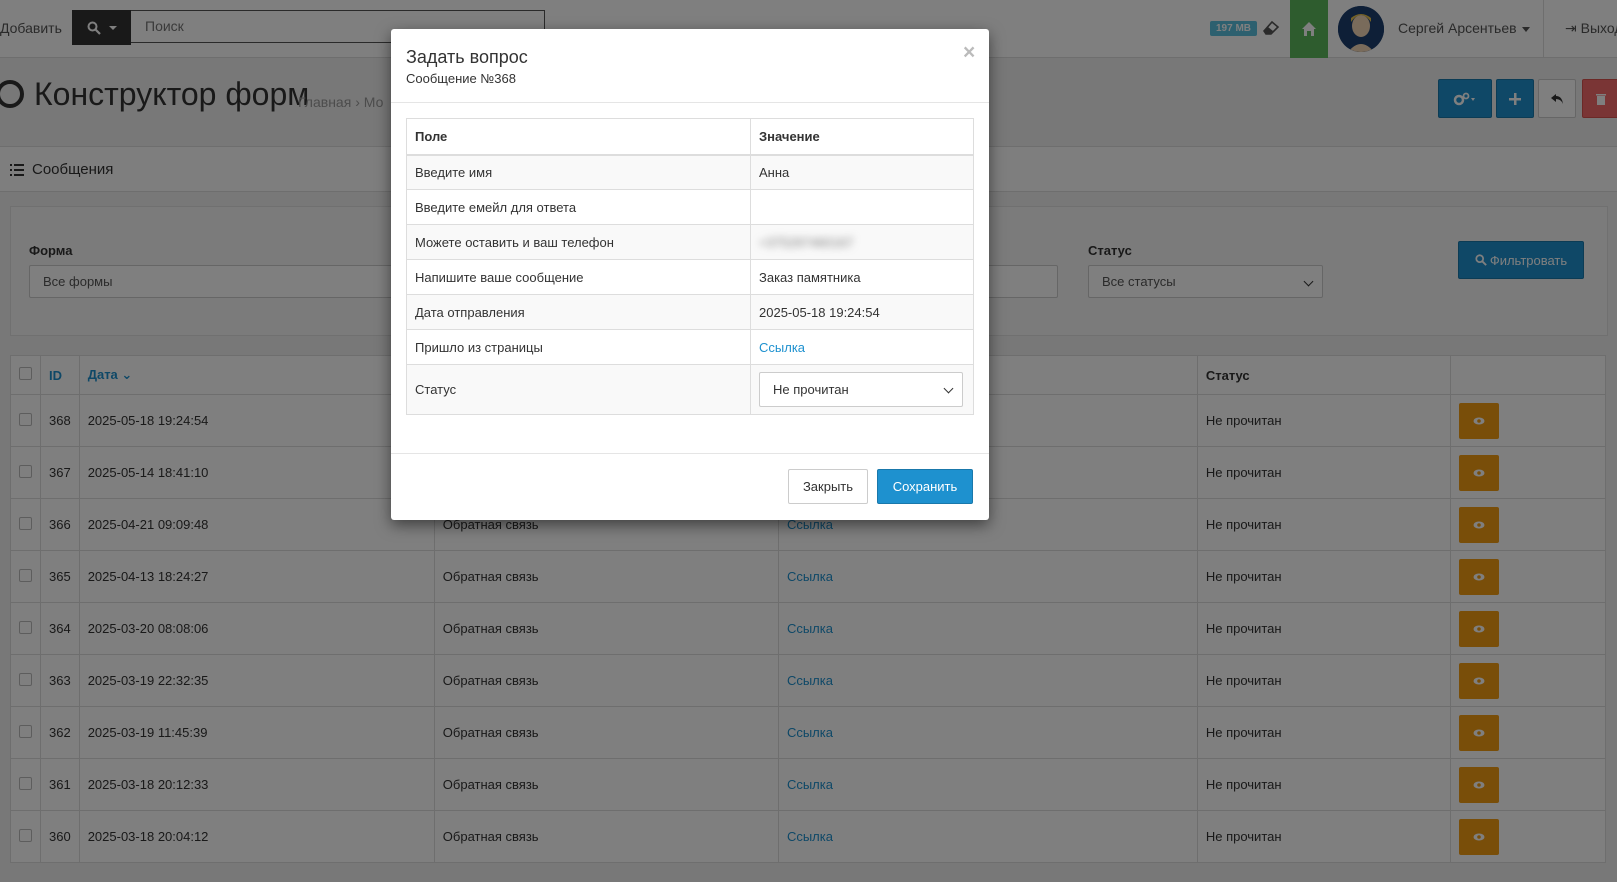  Describe the element at coordinates (578, 277) in the screenshot. I see `detail-field: Напишите ваше сообщение` at that location.